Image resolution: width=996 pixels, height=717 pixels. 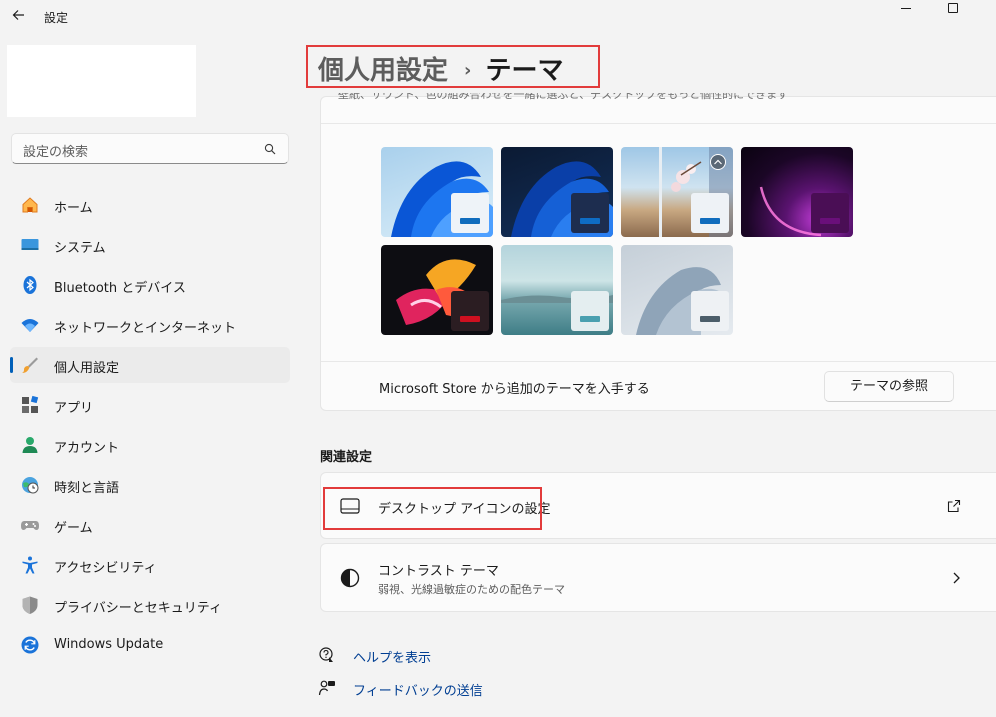 I want to click on sidebar-item-privacy: プライバシーとセキュリティ, so click(x=150, y=605).